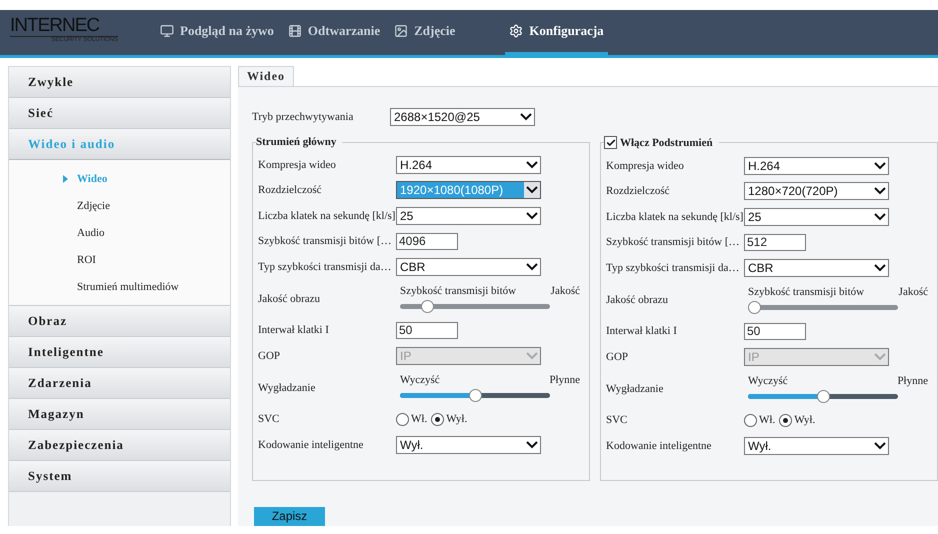  I want to click on input-field: 4096, so click(427, 241).